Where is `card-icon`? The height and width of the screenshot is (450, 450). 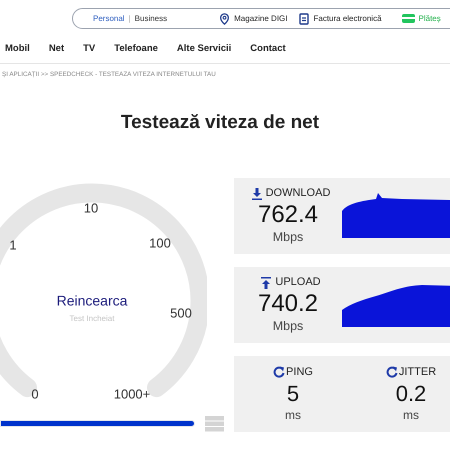 card-icon is located at coordinates (408, 18).